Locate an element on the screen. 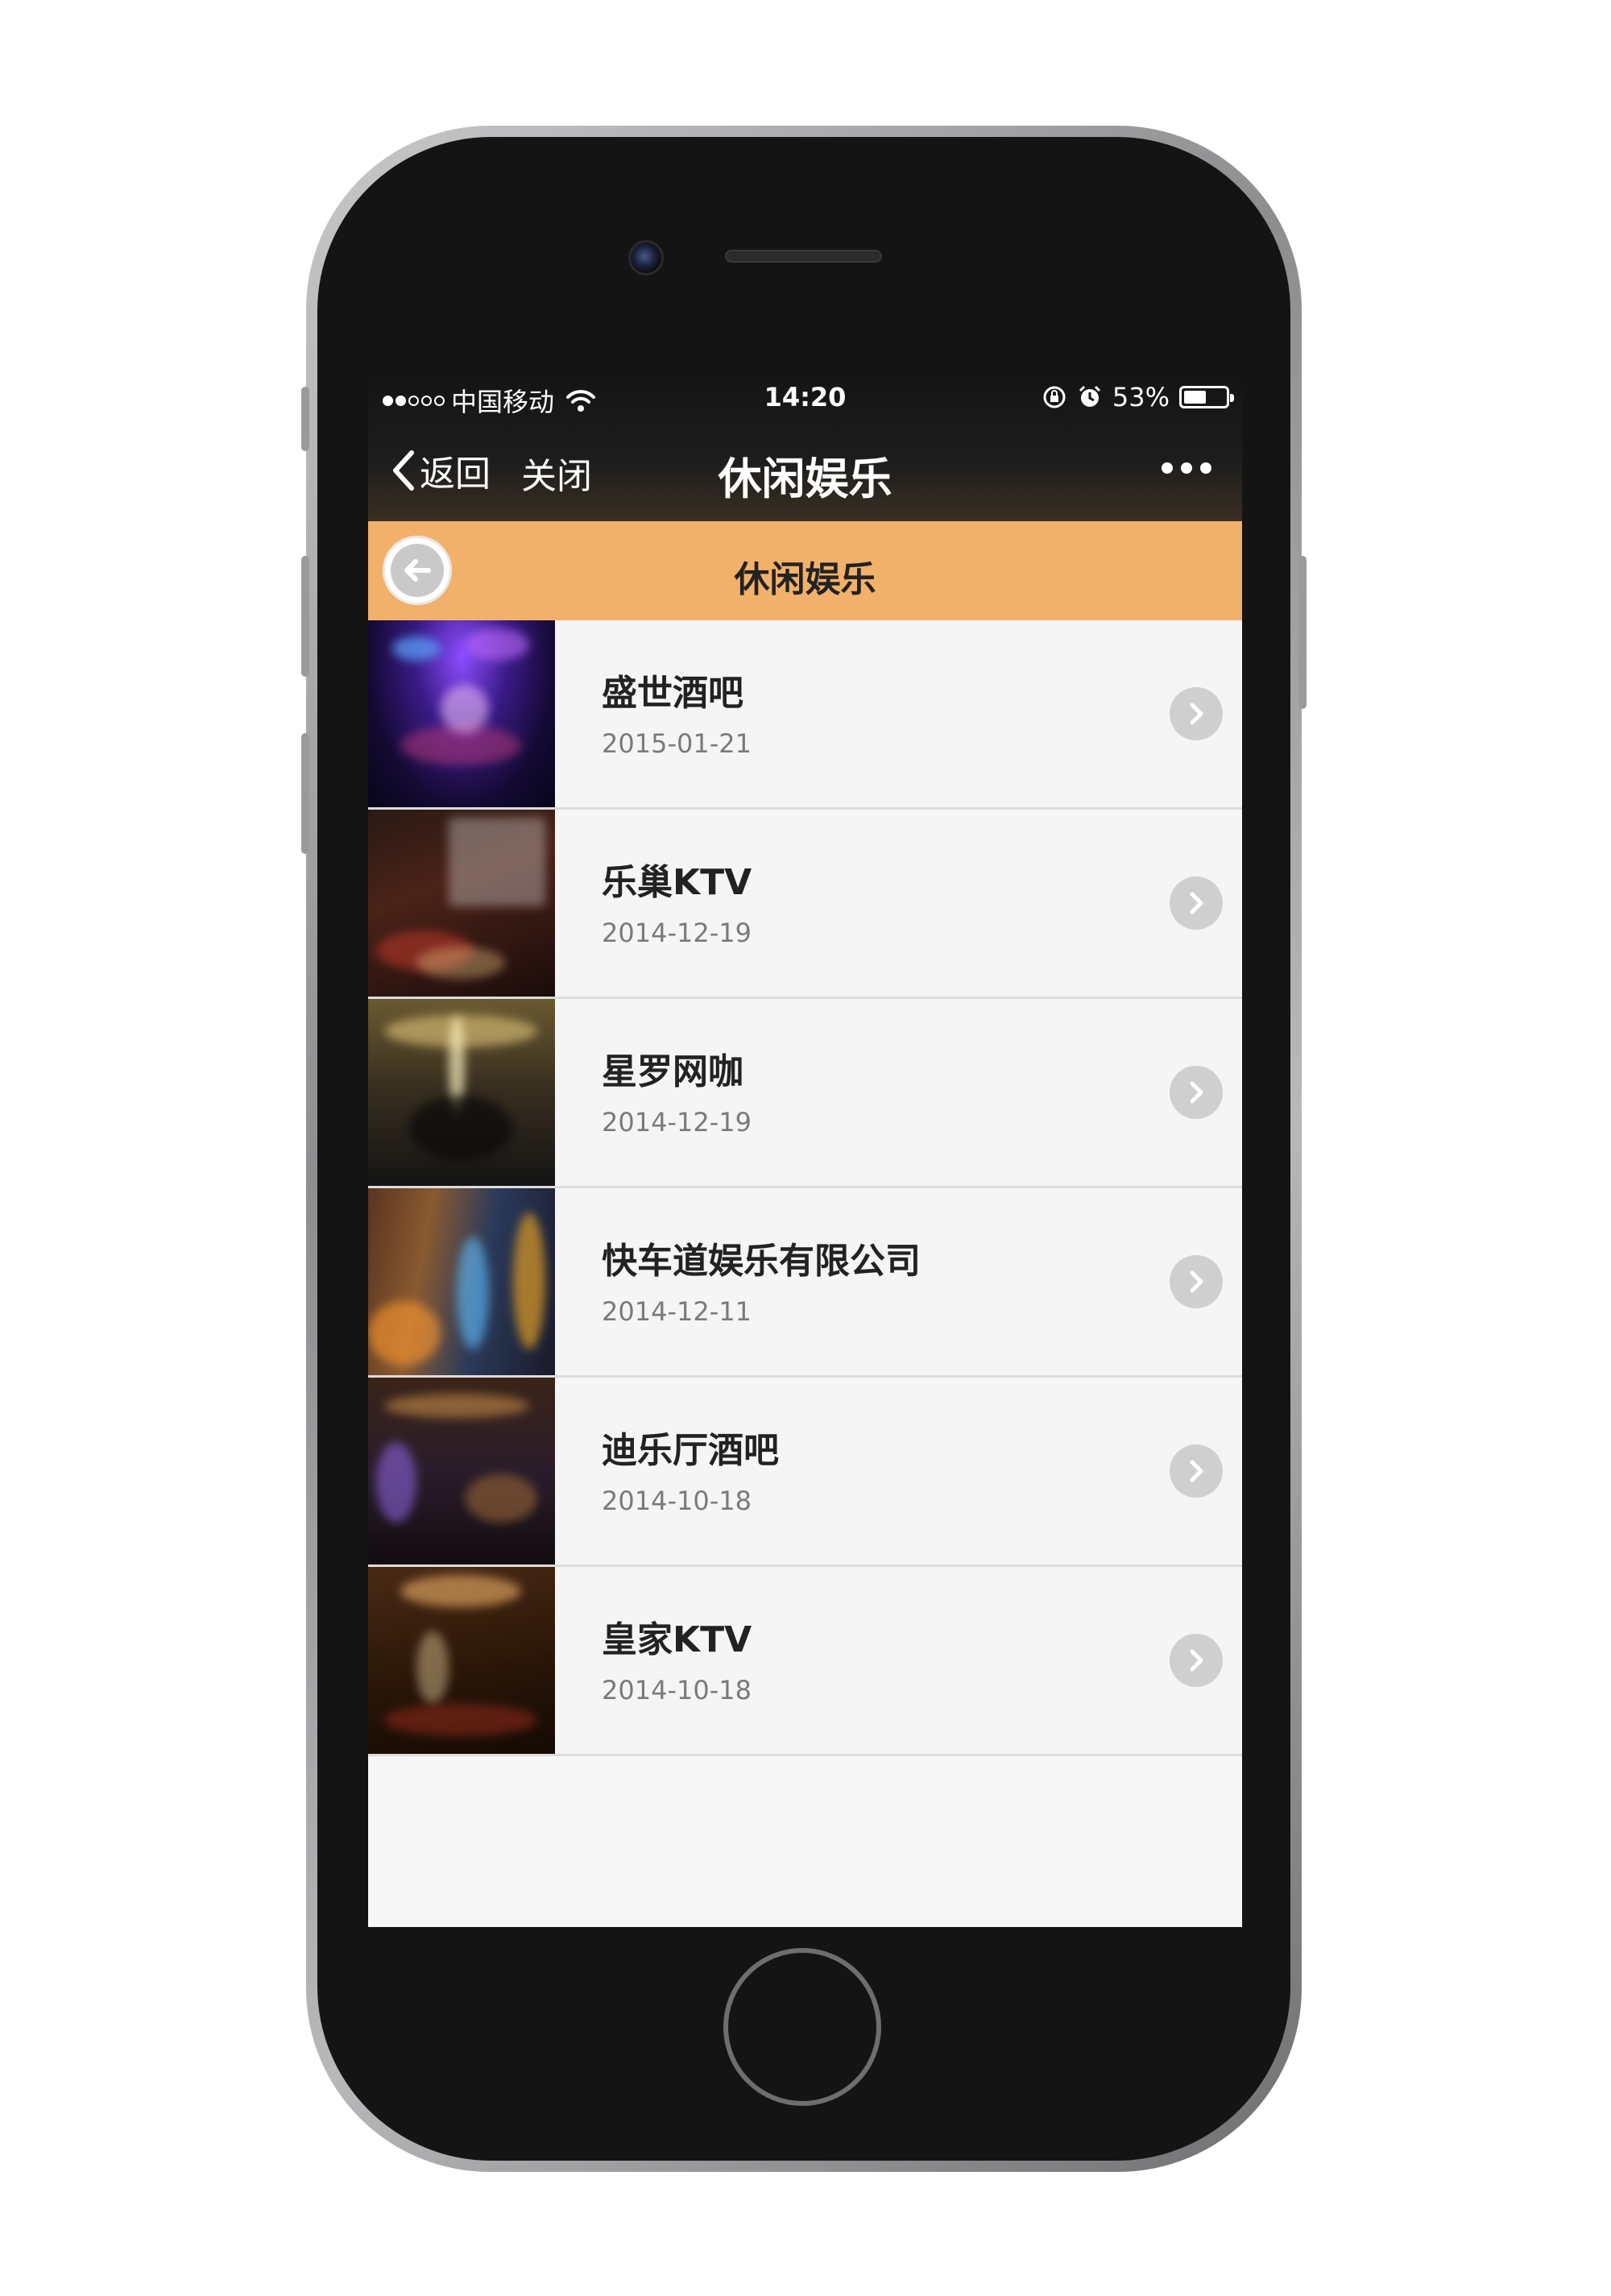  list-item: 迪乐厅酒吧 2014-10-18 is located at coordinates (805, 1472).